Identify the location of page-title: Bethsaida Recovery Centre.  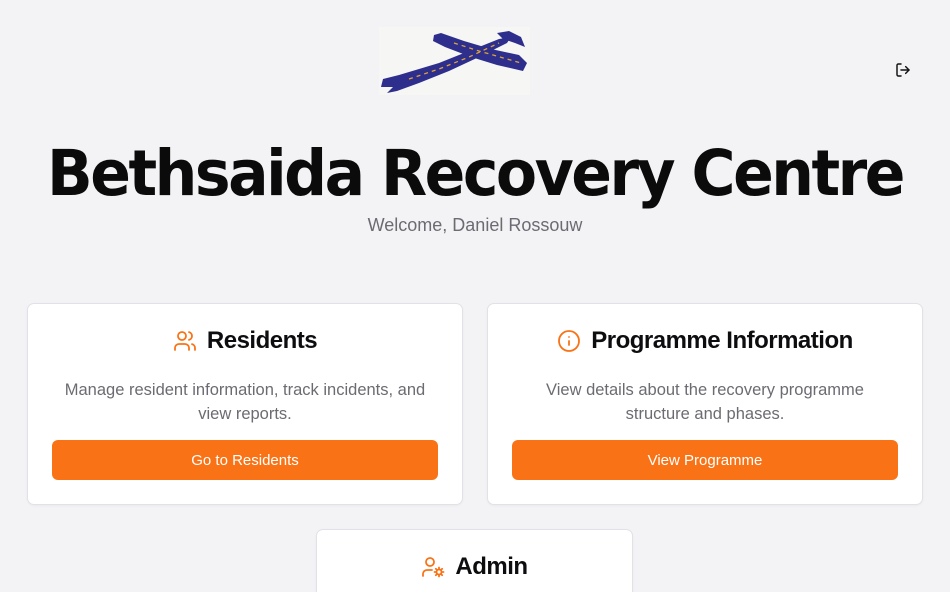
(476, 174).